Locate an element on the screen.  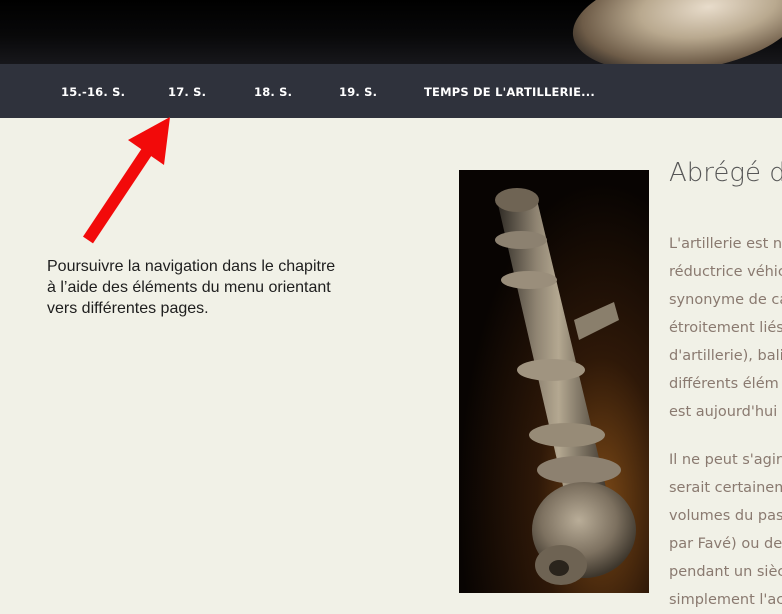
paragraph-line: volumes du pass is located at coordinates (725, 516).